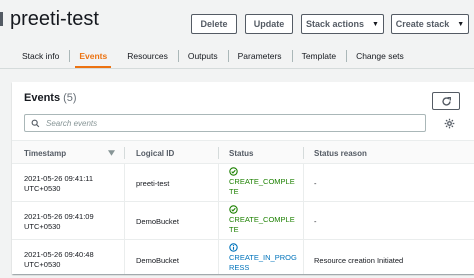 Image resolution: width=474 pixels, height=278 pixels. Describe the element at coordinates (239, 267) in the screenshot. I see `status-text-wrap: RESS` at that location.